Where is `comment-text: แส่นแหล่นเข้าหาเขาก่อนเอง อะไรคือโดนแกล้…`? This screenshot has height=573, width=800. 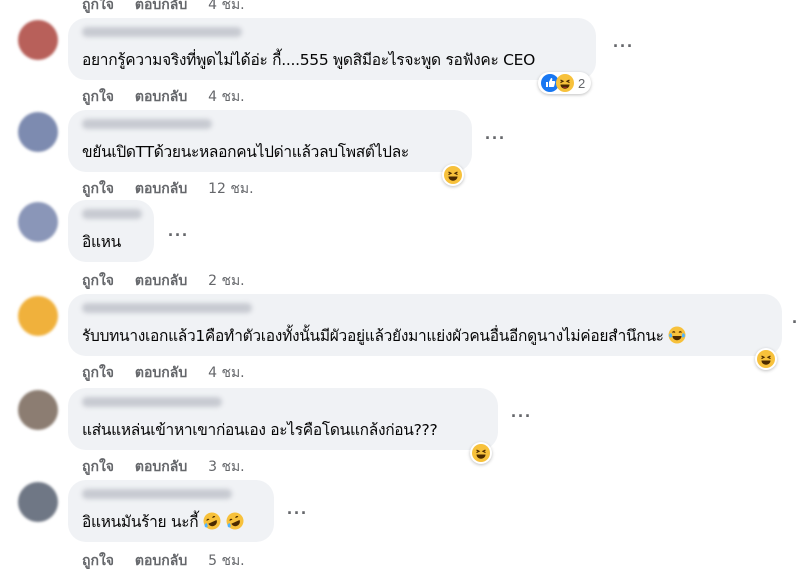
comment-text: แส่นแหล่นเข้าหาเขาก่อนเอง อะไรคือโดนแกล้… is located at coordinates (260, 430).